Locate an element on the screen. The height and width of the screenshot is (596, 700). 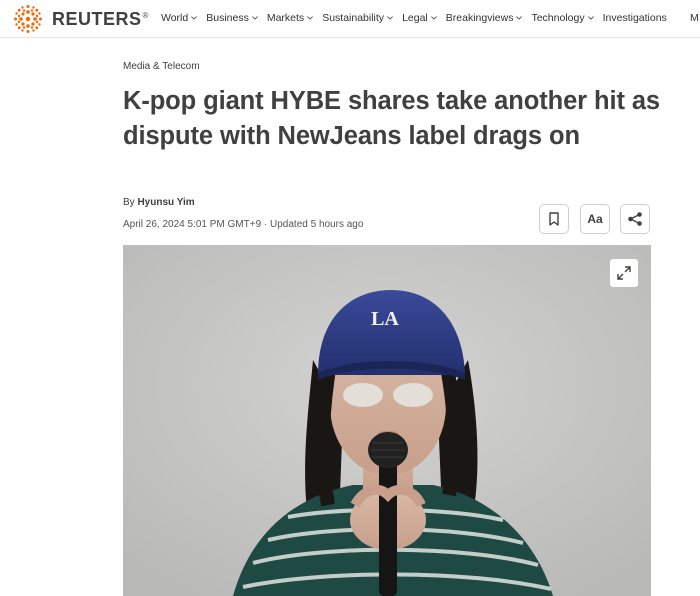
nav-item-label: Markets is located at coordinates (285, 18).